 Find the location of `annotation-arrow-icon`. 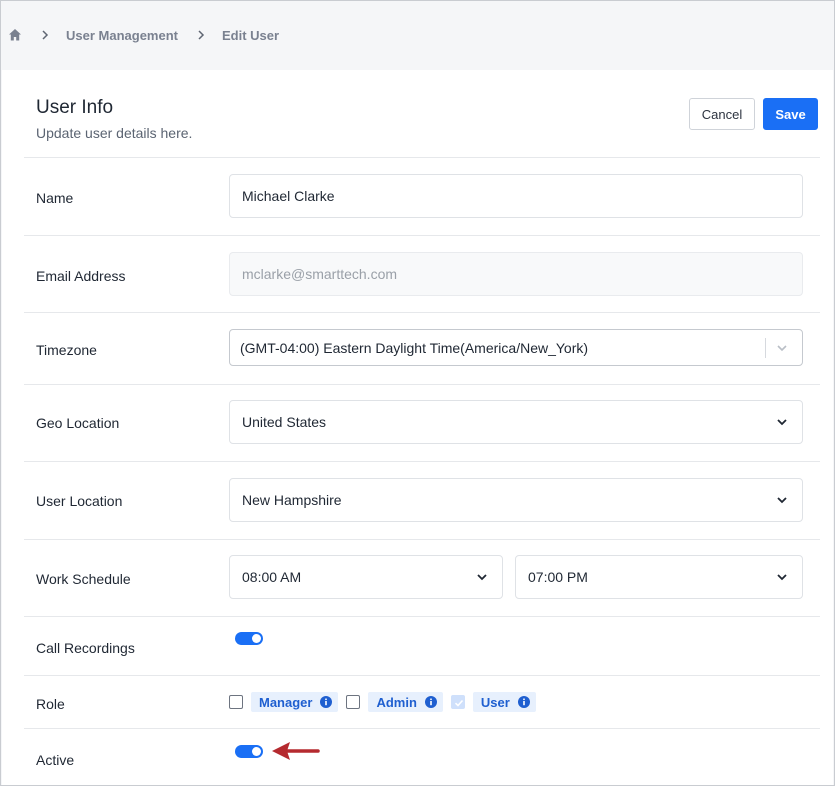

annotation-arrow-icon is located at coordinates (296, 751).